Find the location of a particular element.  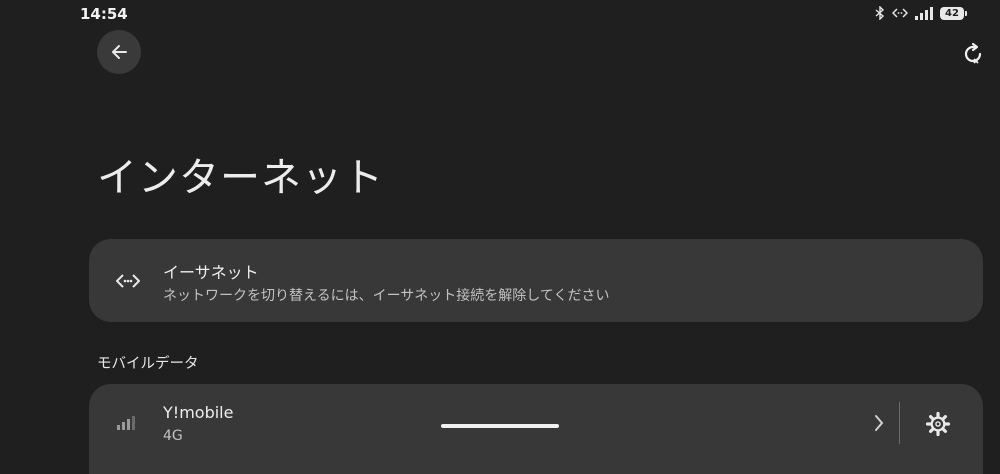

home-indicator is located at coordinates (500, 426).